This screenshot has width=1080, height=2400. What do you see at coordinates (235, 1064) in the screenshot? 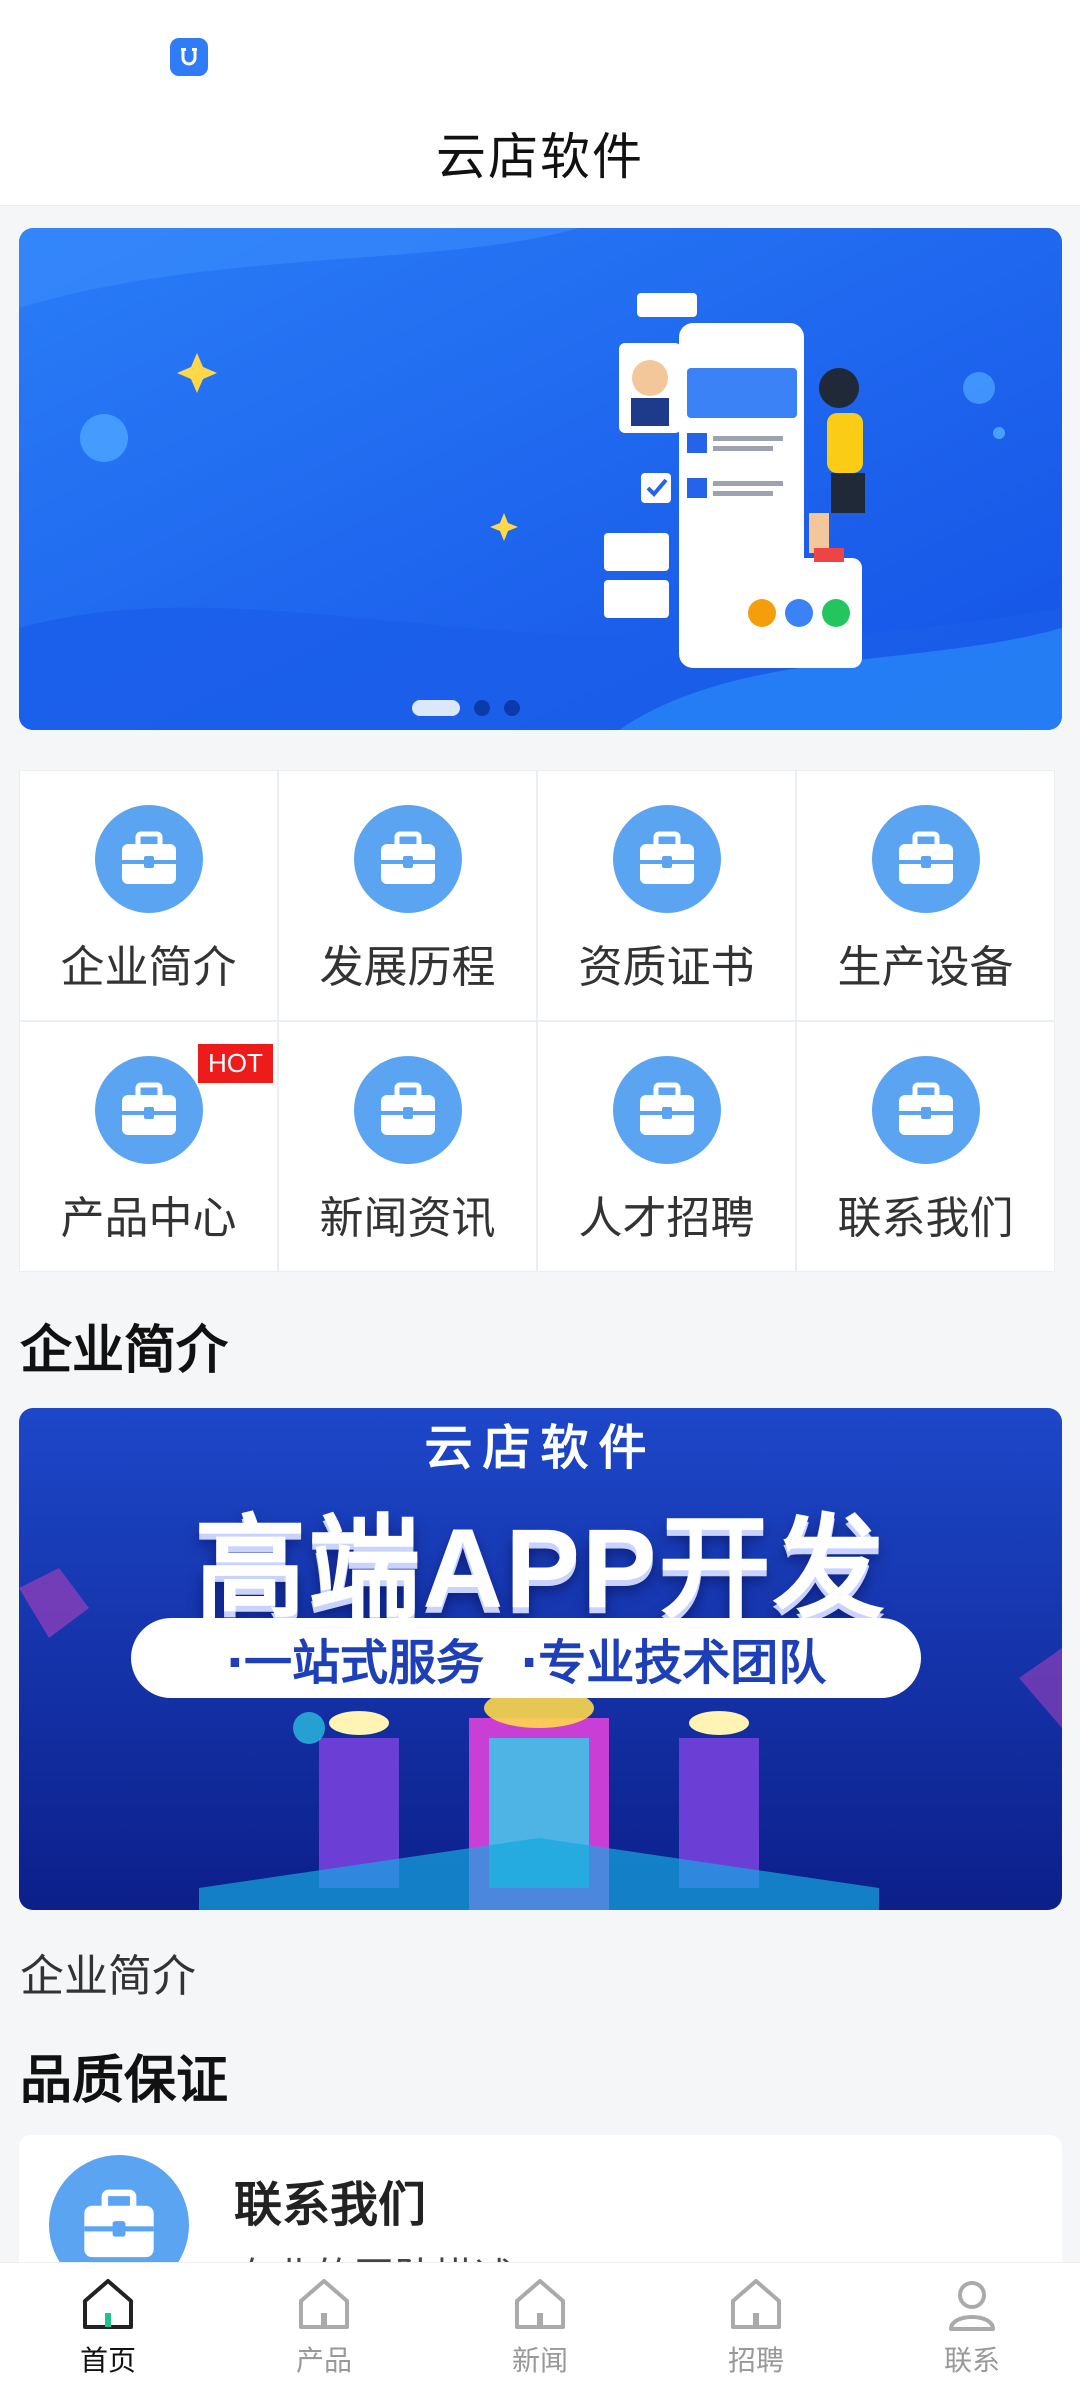
I see `hot-badge: HOT` at bounding box center [235, 1064].